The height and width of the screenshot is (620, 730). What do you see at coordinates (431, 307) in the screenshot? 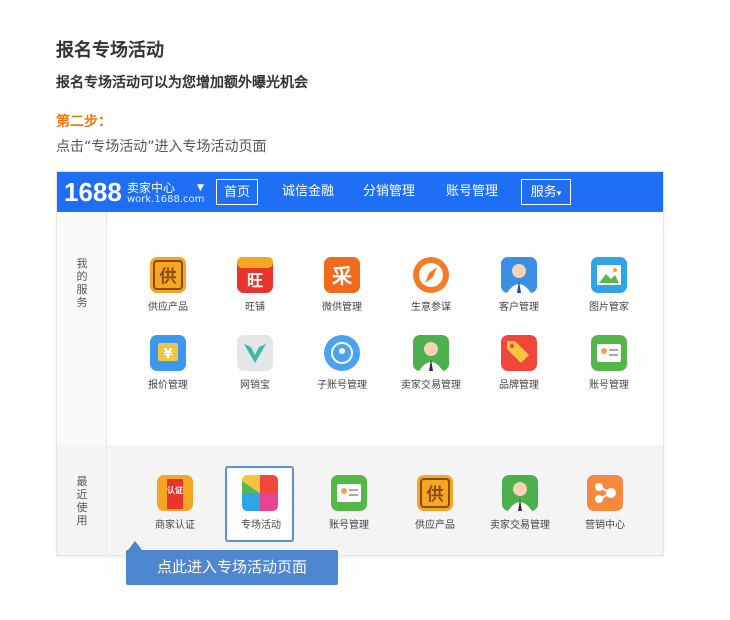
I see `item-label: 生意参谋` at bounding box center [431, 307].